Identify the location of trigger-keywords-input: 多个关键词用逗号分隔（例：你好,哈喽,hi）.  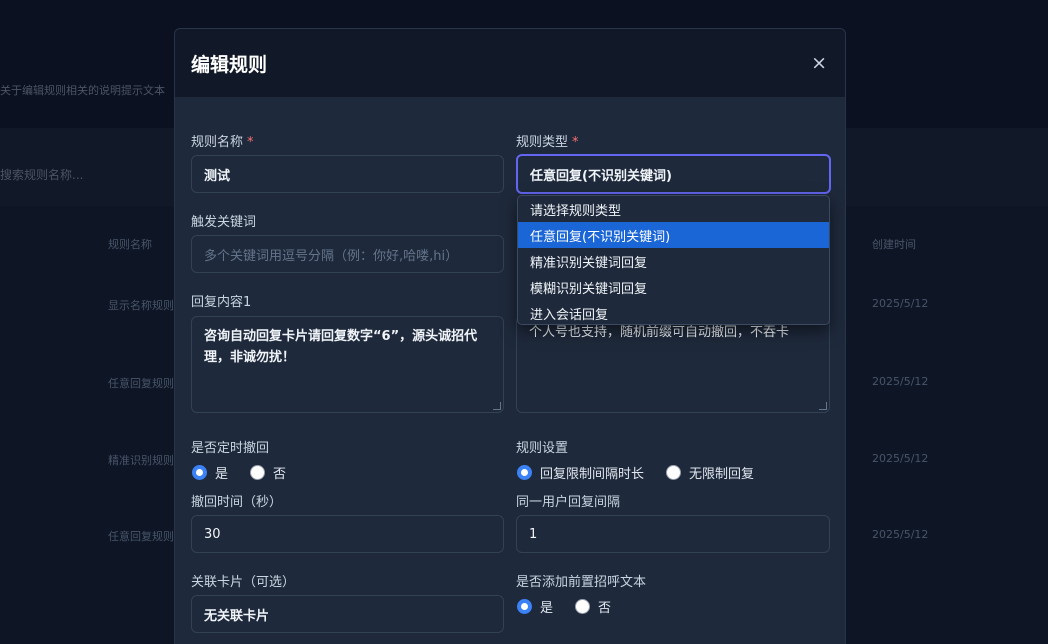
(347, 254).